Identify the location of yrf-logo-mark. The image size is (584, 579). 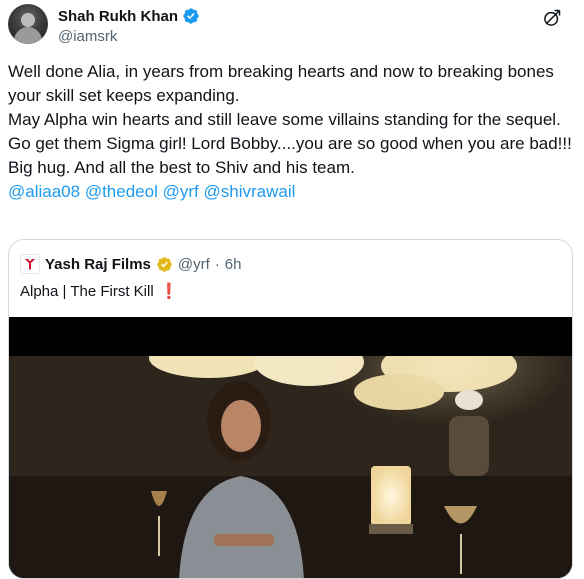
(30, 264).